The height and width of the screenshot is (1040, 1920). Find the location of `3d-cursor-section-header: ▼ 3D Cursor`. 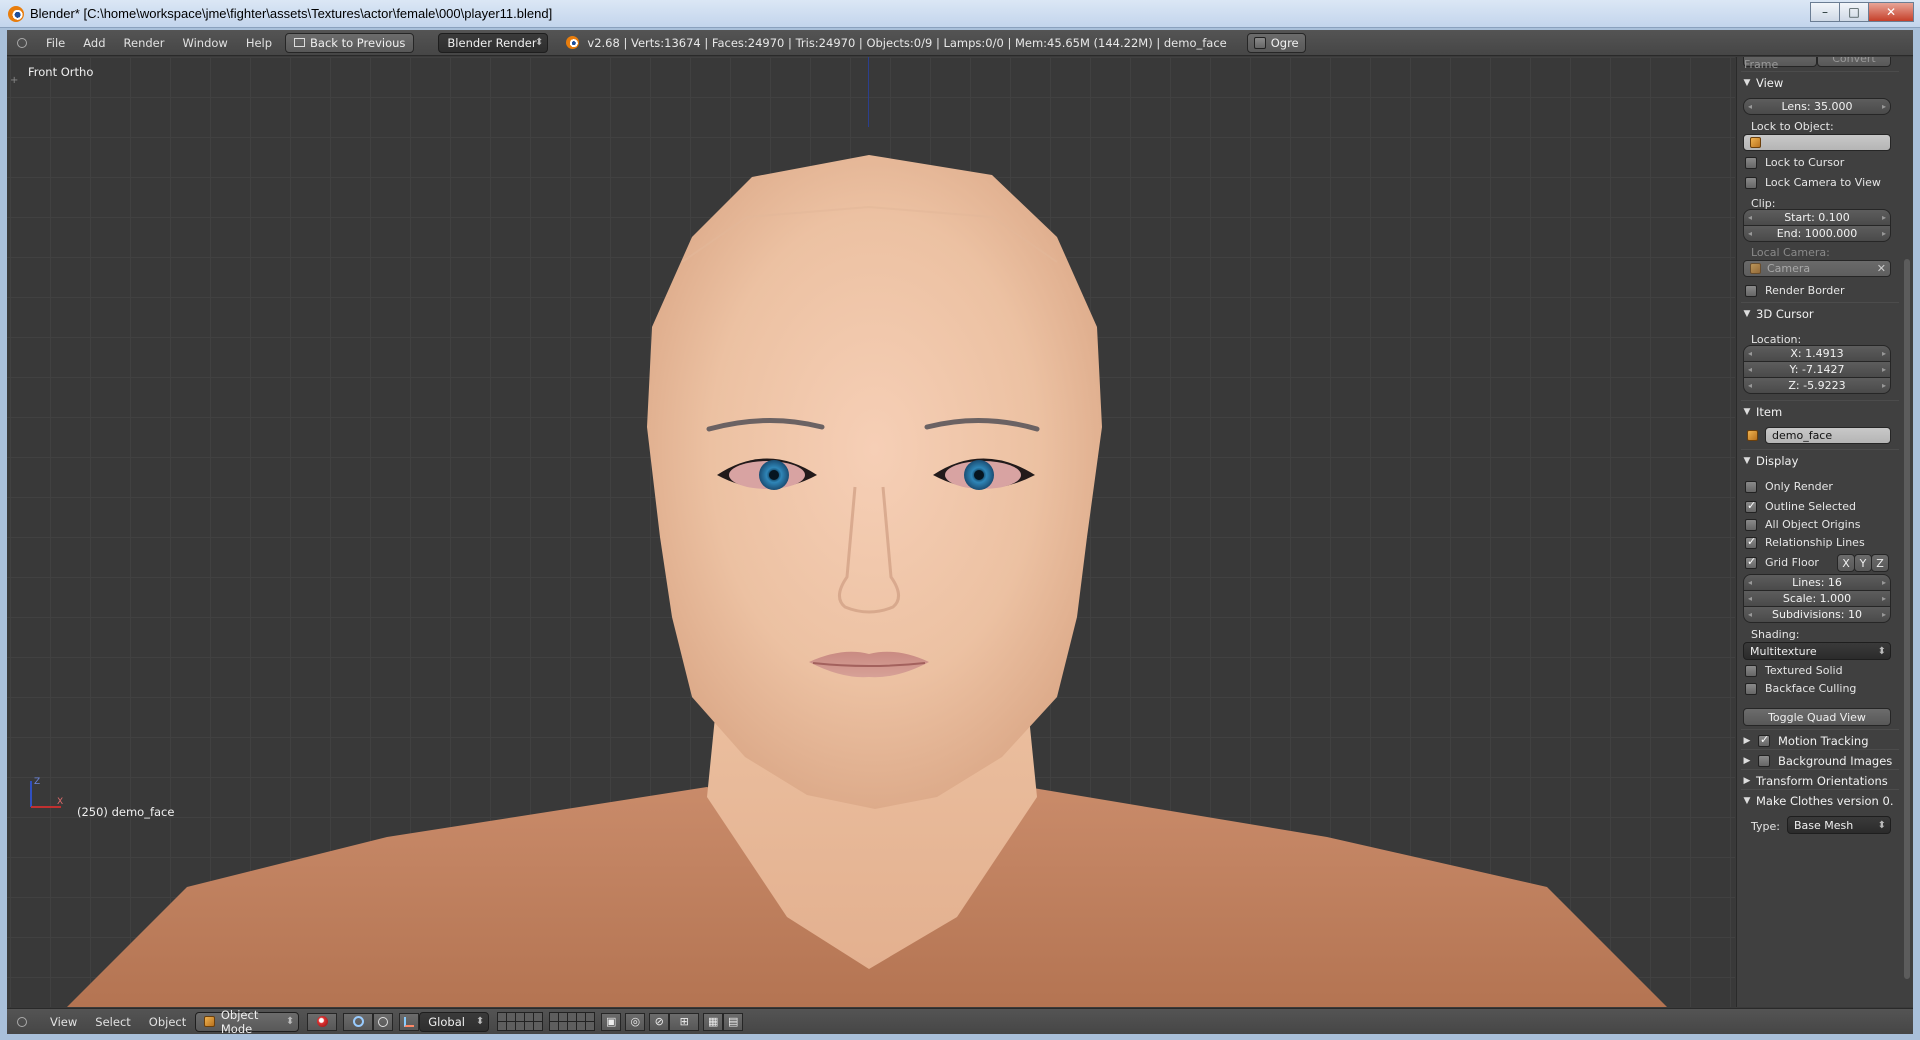

3d-cursor-section-header: ▼ 3D Cursor is located at coordinates (1820, 313).